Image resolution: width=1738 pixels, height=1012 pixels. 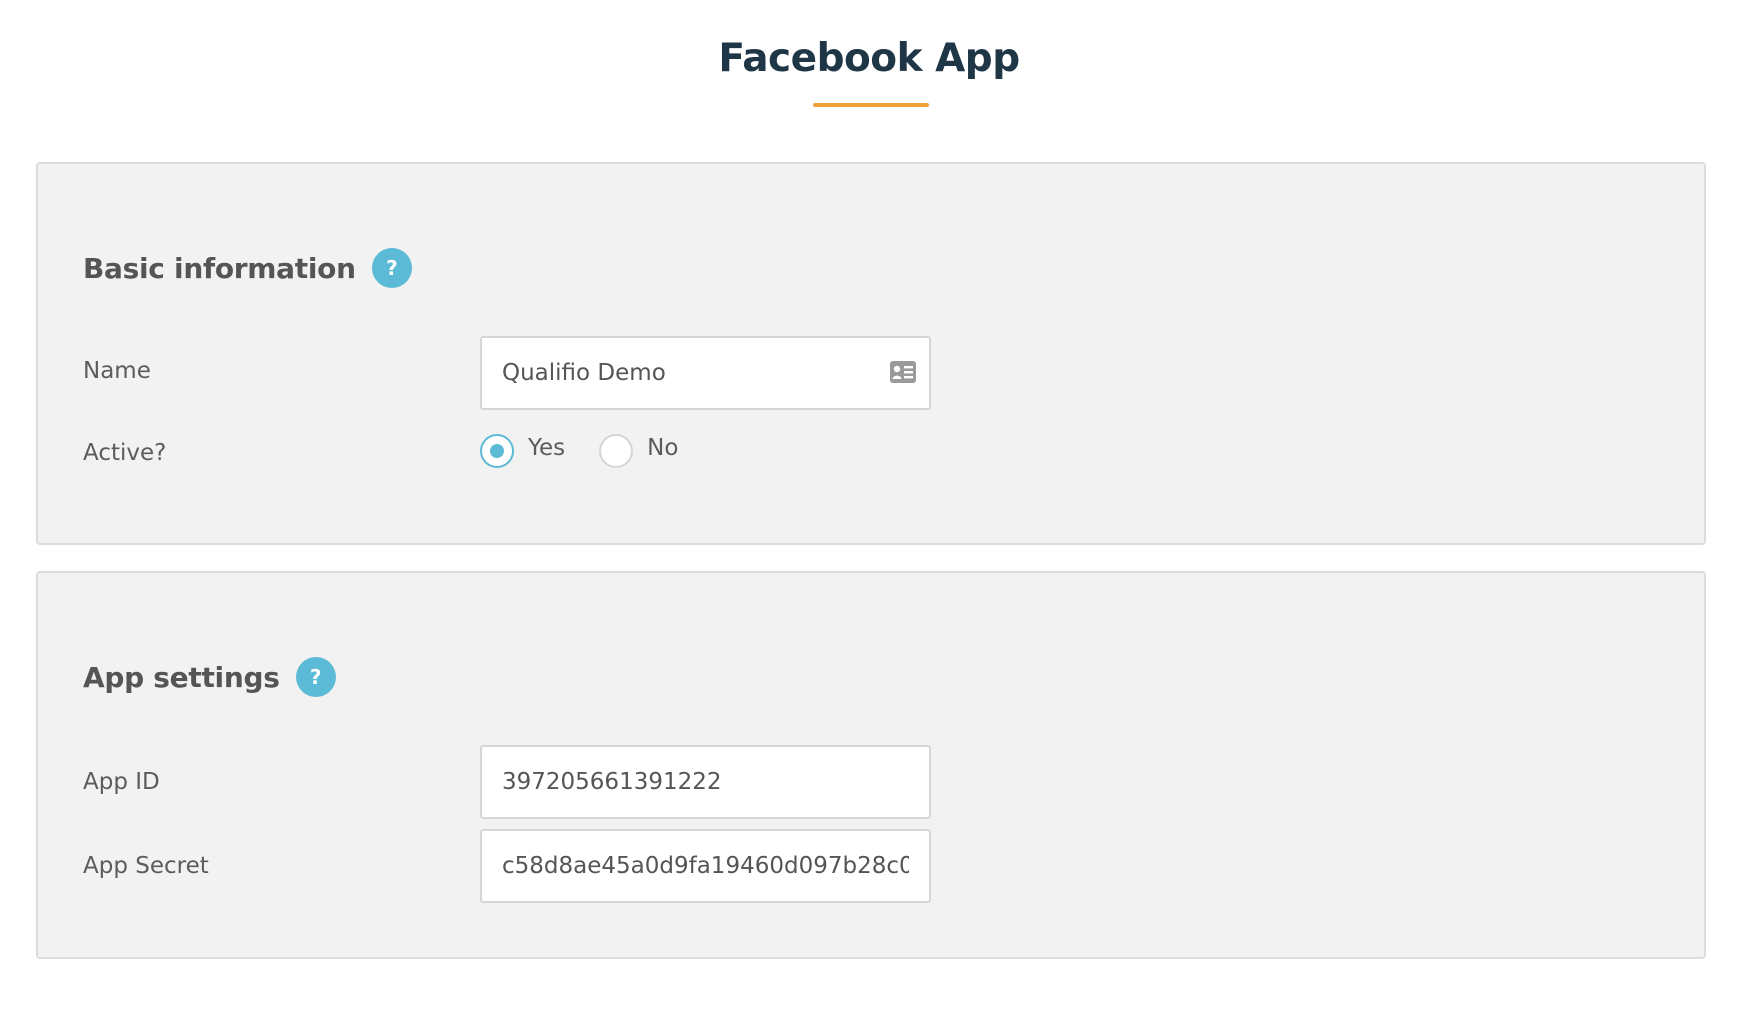 I want to click on basic-information-heading: Basic information ?, so click(x=247, y=268).